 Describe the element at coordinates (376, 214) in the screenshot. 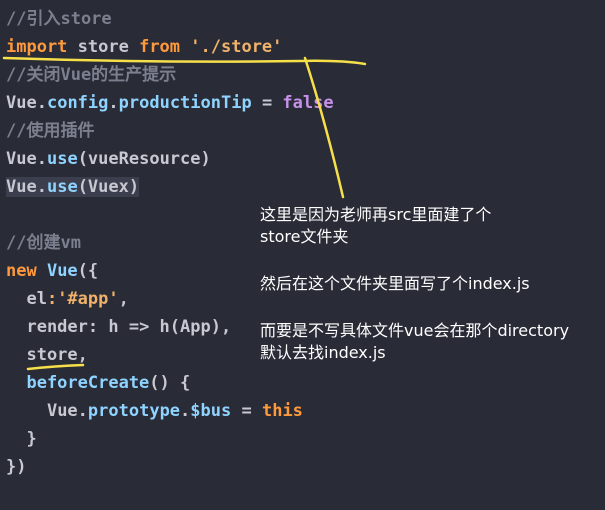

I see `annotation-text: 这里是因为老师再src里面建了个` at that location.